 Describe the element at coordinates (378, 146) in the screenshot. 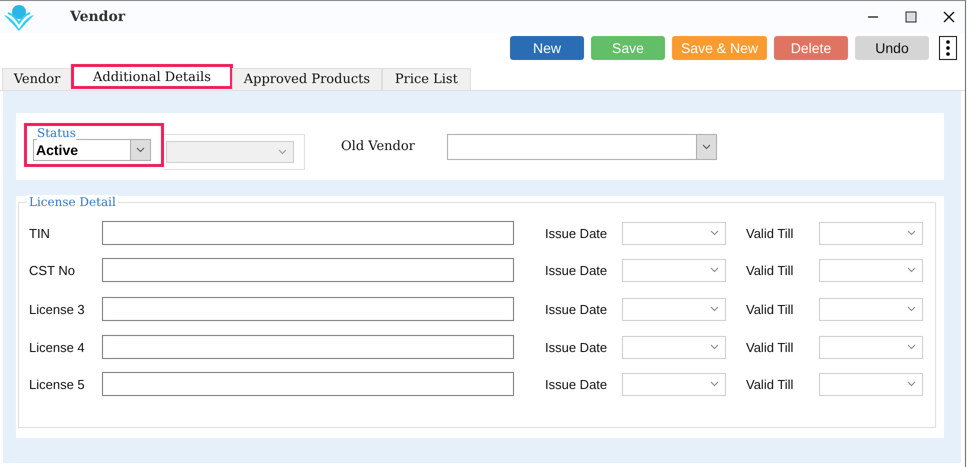

I see `field-label: Old Vendor` at that location.